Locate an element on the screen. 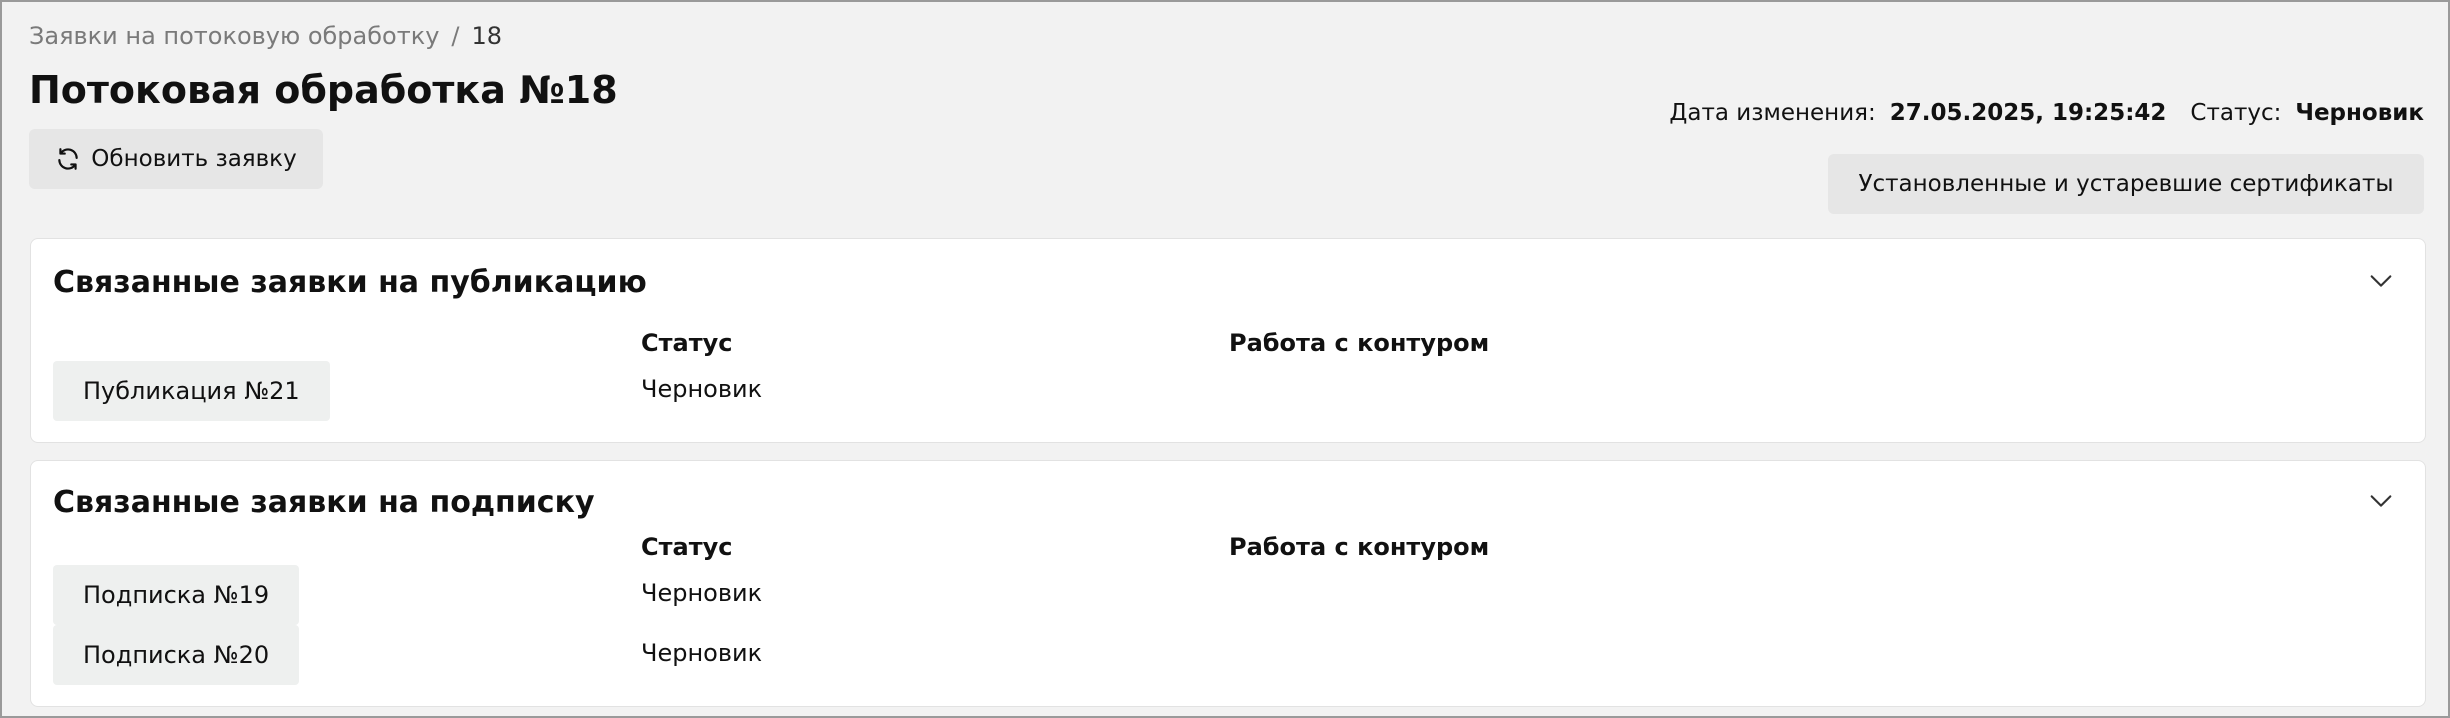 Image resolution: width=2450 pixels, height=718 pixels. breadcrumb: Заявки на потоковую обработку / 18 is located at coordinates (265, 36).